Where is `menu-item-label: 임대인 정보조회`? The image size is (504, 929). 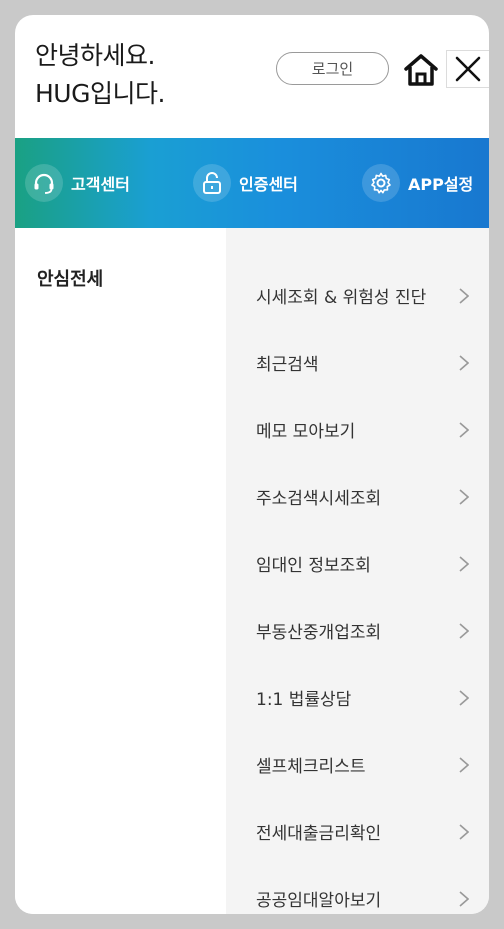
menu-item-label: 임대인 정보조회 is located at coordinates (313, 566).